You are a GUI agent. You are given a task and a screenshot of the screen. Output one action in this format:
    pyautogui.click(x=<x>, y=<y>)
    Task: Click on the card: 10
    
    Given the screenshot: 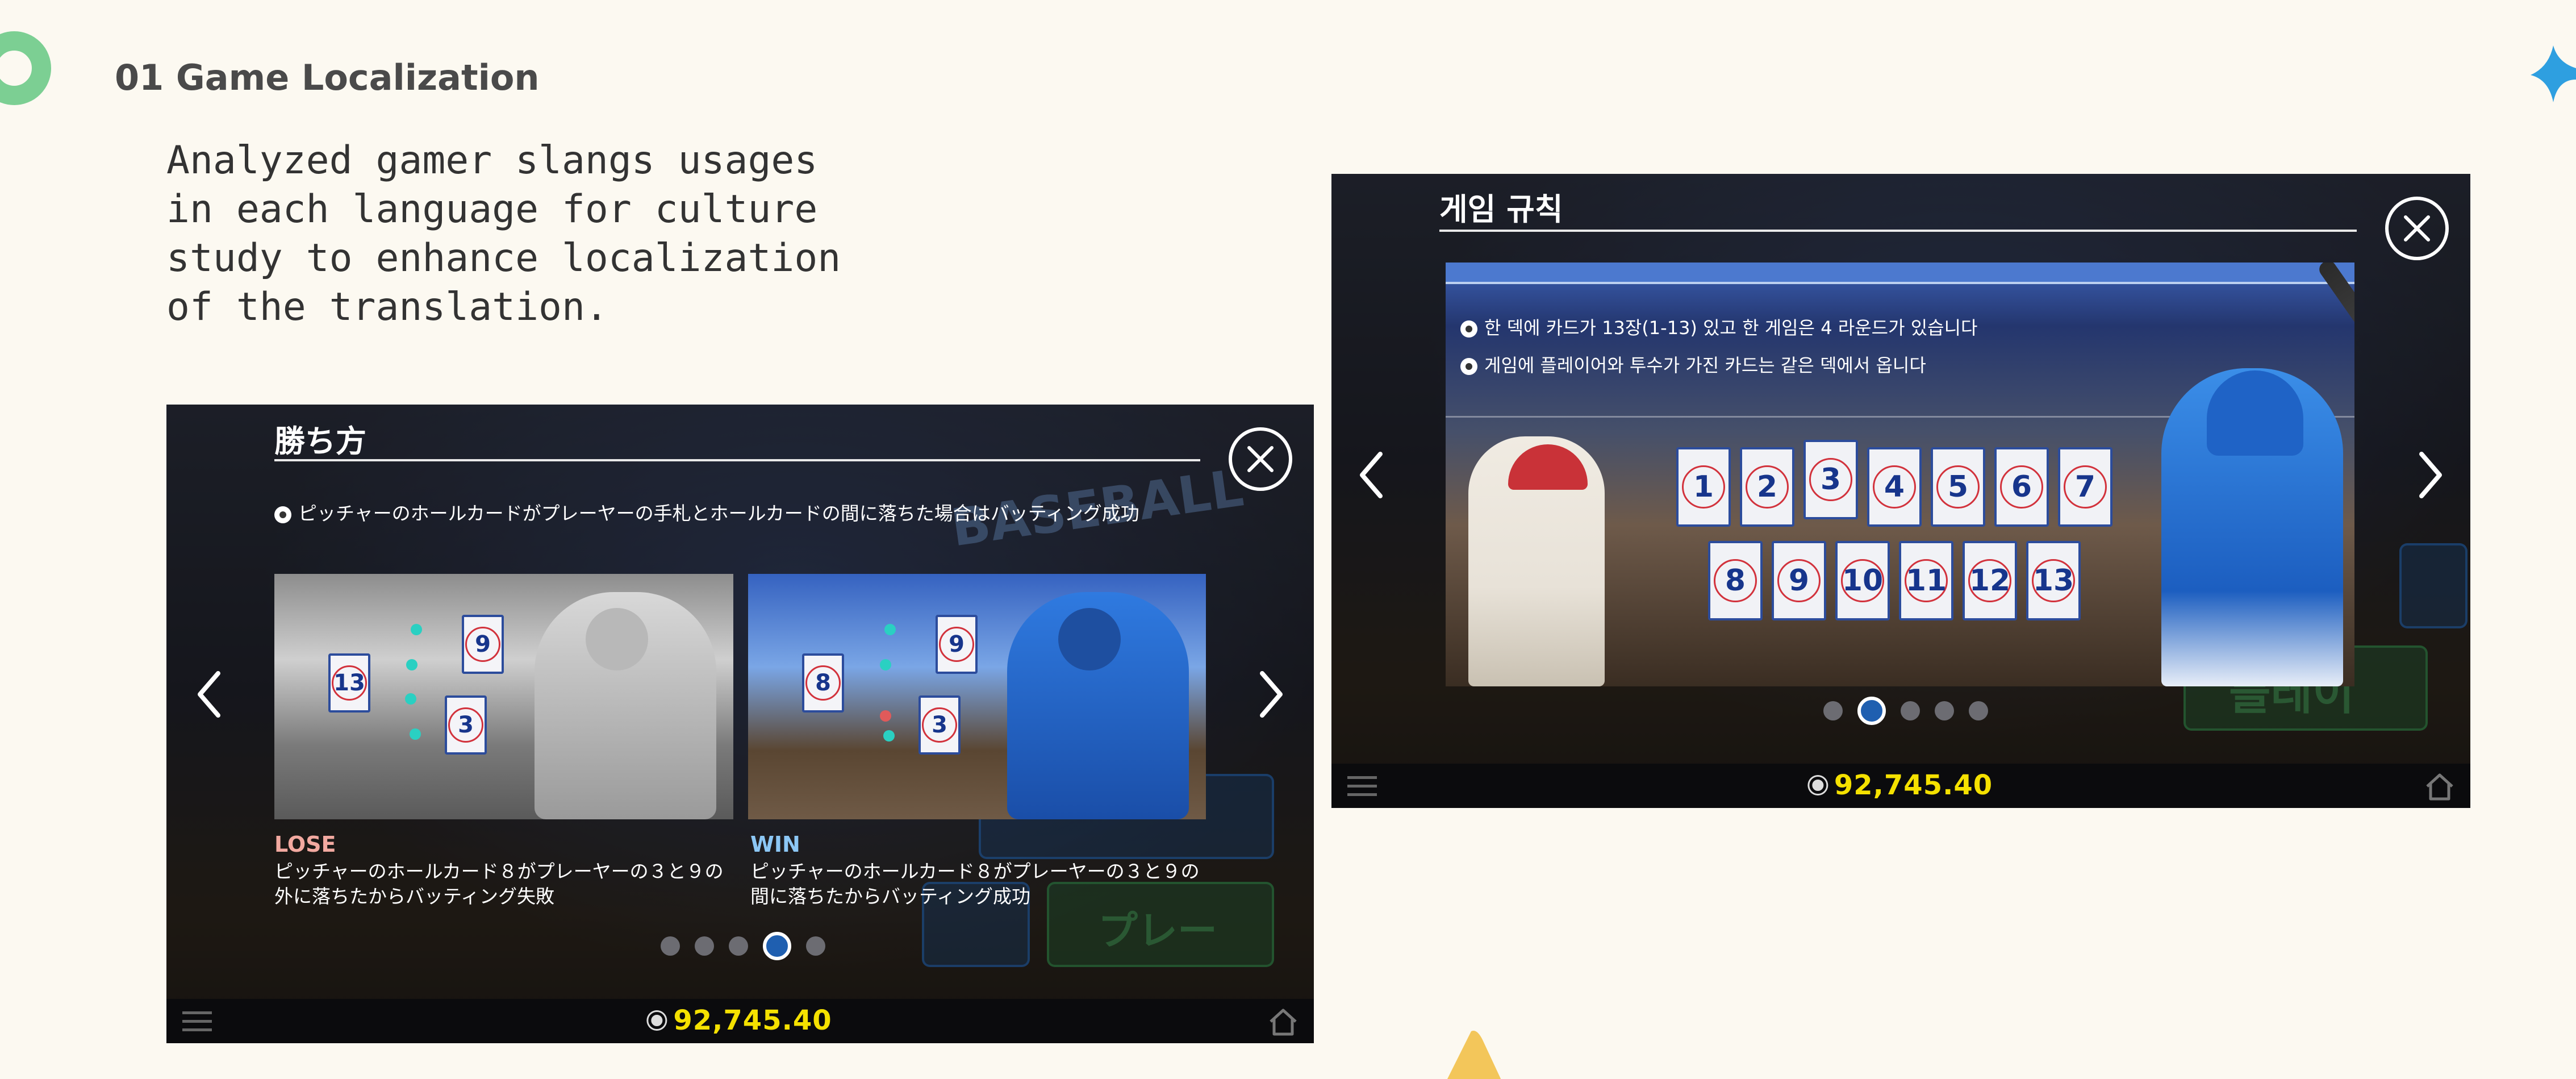 What is the action you would take?
    pyautogui.click(x=1862, y=580)
    